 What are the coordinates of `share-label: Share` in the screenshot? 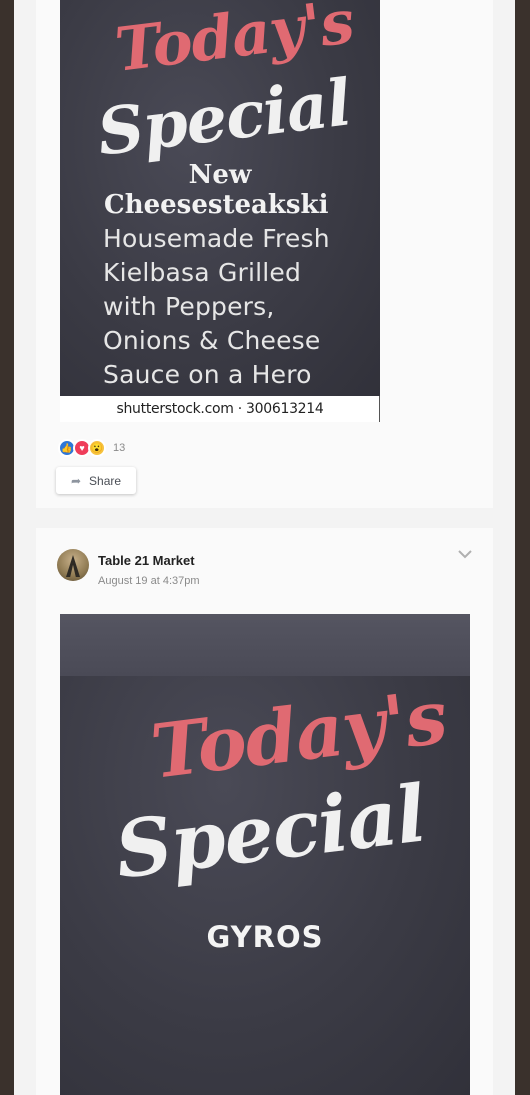 It's located at (105, 480).